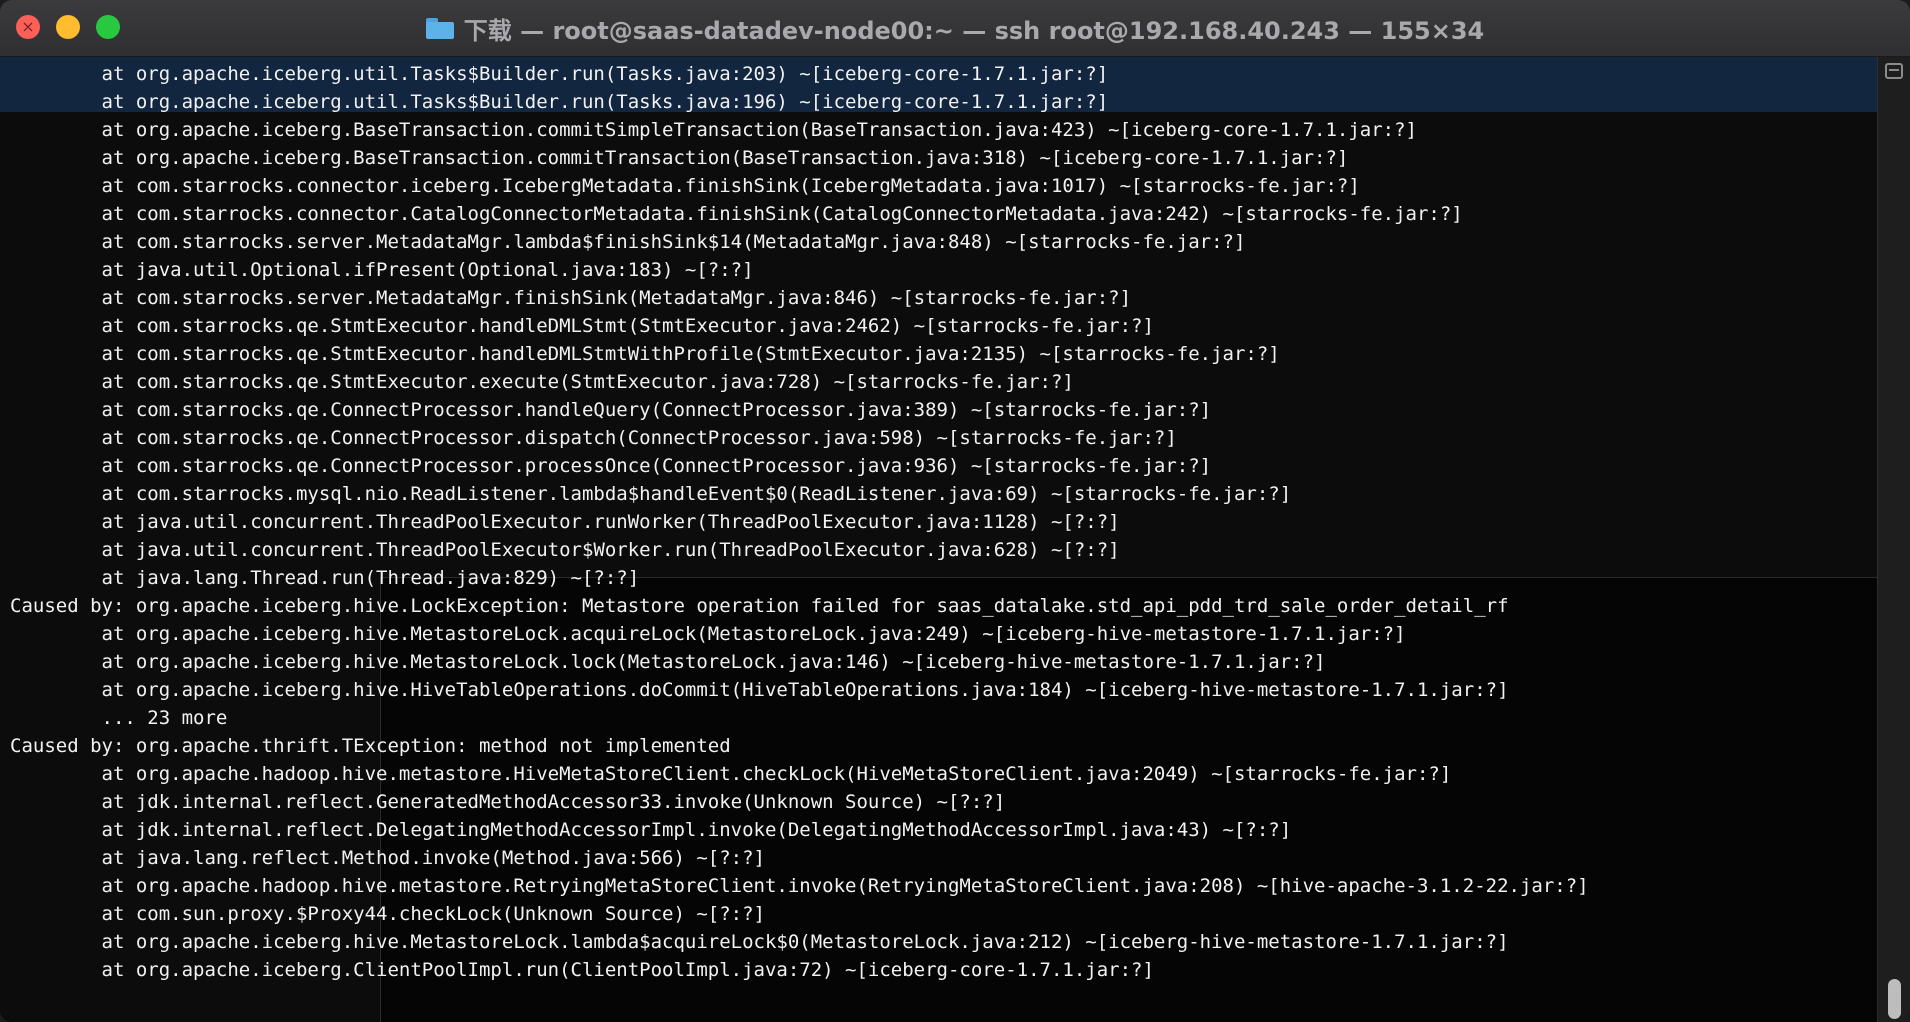 This screenshot has height=1022, width=1910. Describe the element at coordinates (1894, 71) in the screenshot. I see `split-pane-icon` at that location.